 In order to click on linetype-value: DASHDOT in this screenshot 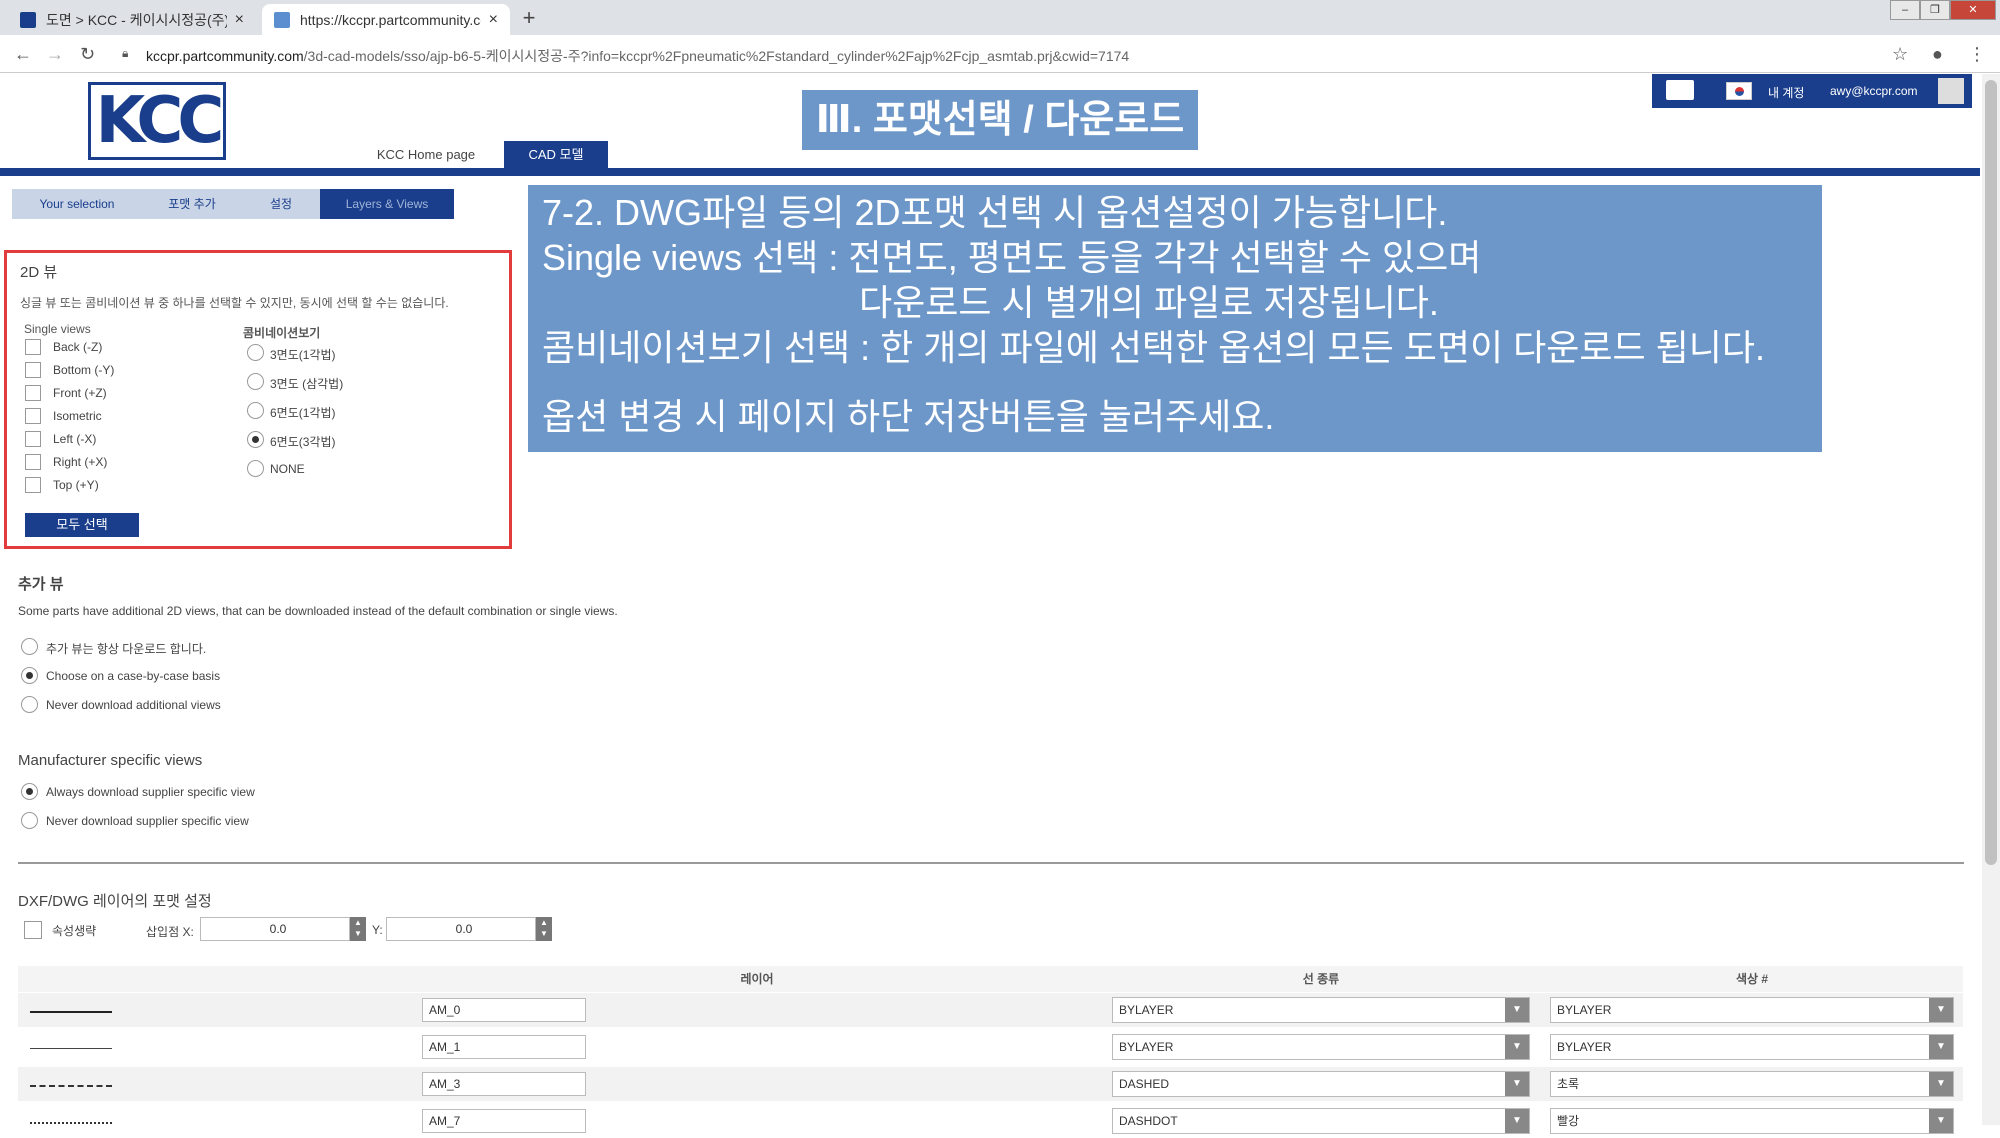, I will do `click(1148, 1121)`.